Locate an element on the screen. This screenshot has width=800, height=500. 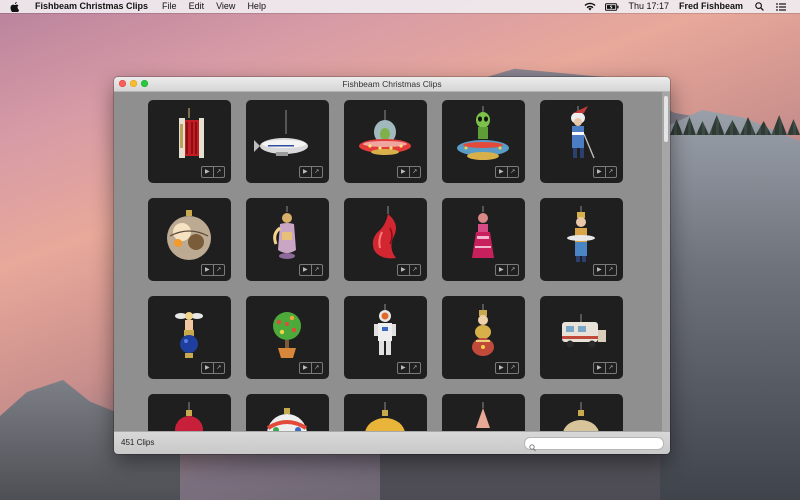
red-ball-ornament-image is located at coordinates (189, 416).